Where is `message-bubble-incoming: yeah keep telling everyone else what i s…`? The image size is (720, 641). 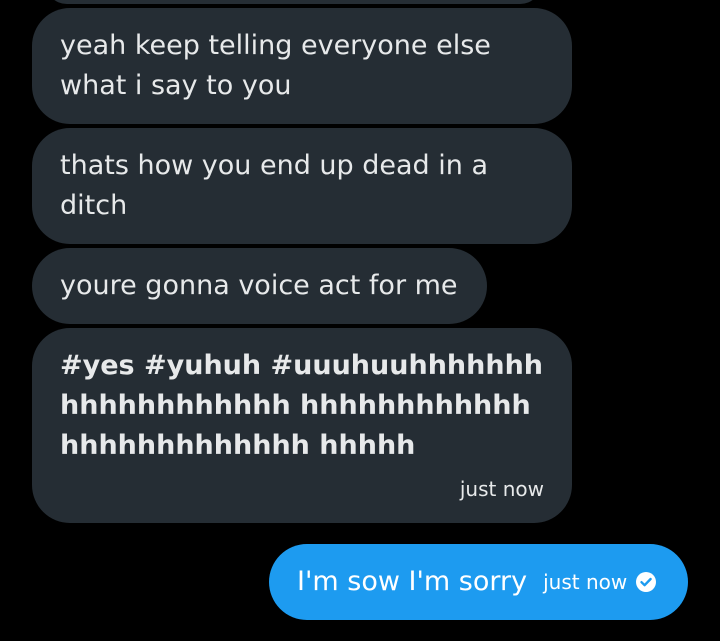 message-bubble-incoming: yeah keep telling everyone else what i s… is located at coordinates (302, 66).